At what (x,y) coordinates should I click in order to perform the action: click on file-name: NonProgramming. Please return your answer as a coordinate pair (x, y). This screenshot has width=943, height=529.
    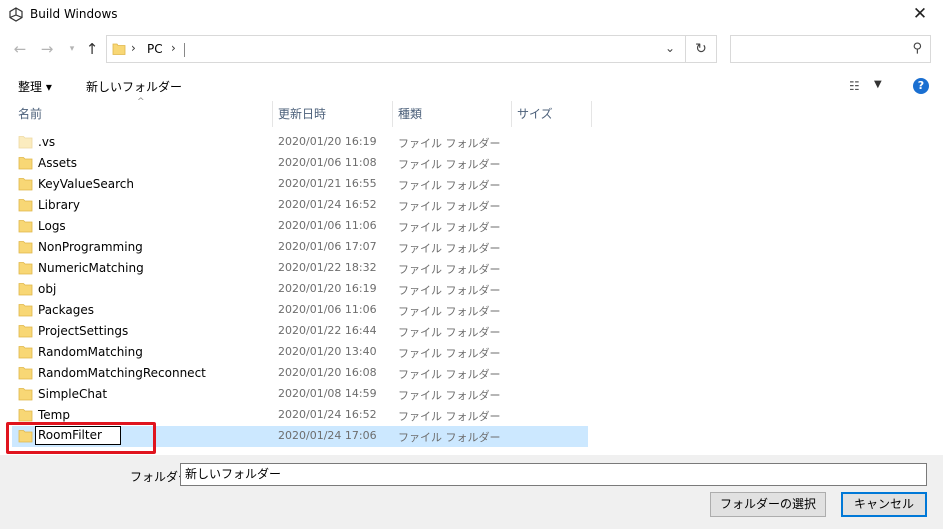
    Looking at the image, I should click on (90, 247).